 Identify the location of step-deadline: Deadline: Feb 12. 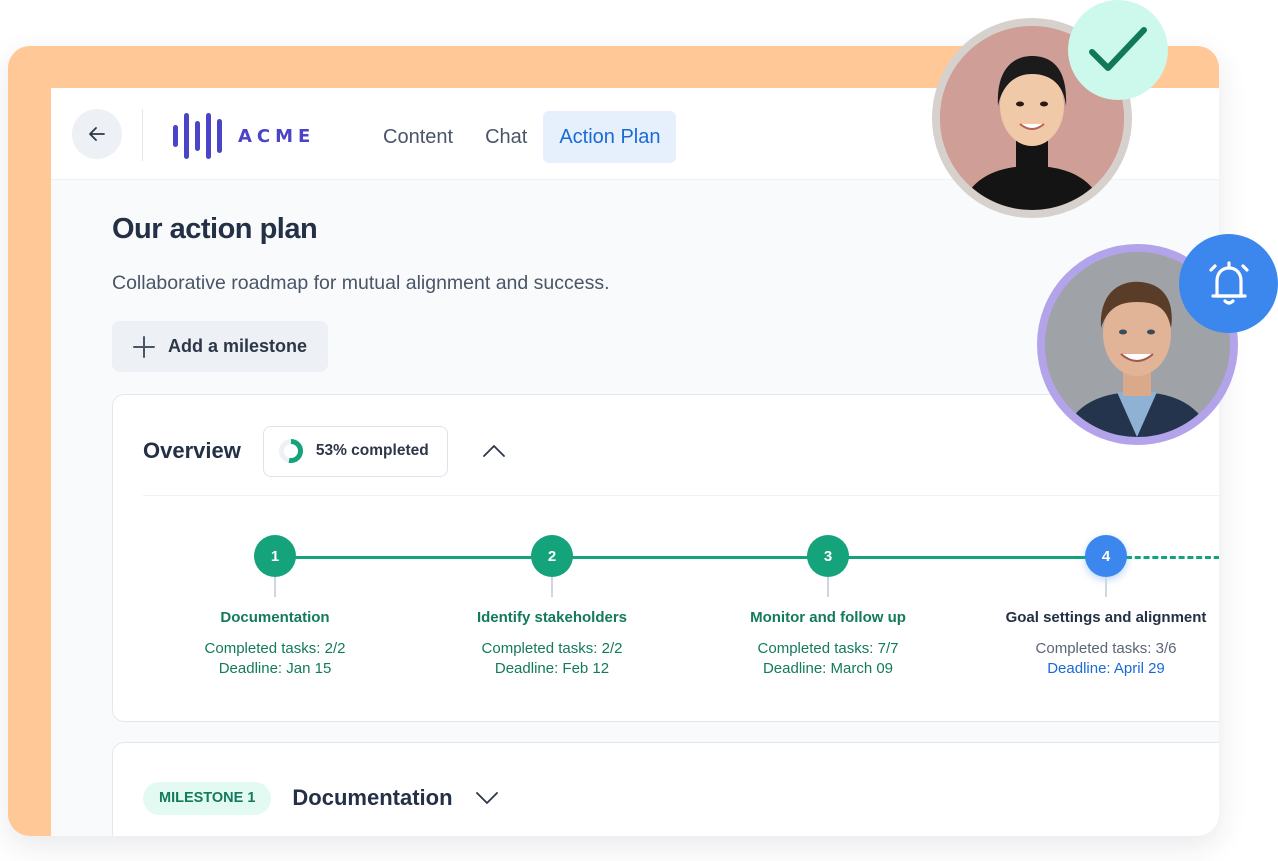
(552, 668).